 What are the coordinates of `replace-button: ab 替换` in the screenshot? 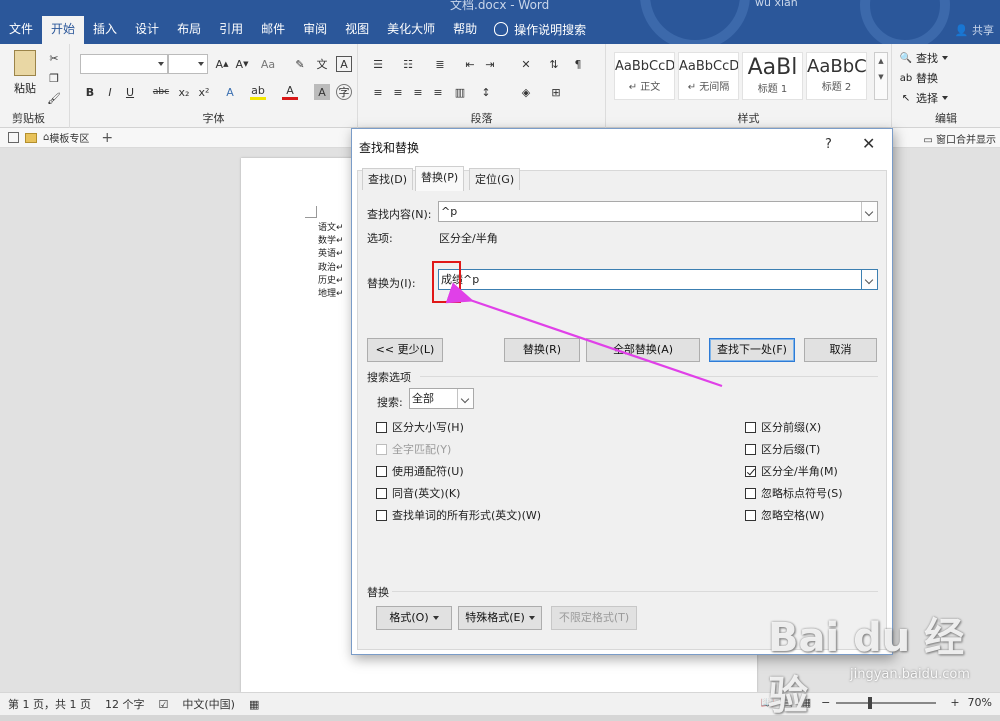 It's located at (919, 78).